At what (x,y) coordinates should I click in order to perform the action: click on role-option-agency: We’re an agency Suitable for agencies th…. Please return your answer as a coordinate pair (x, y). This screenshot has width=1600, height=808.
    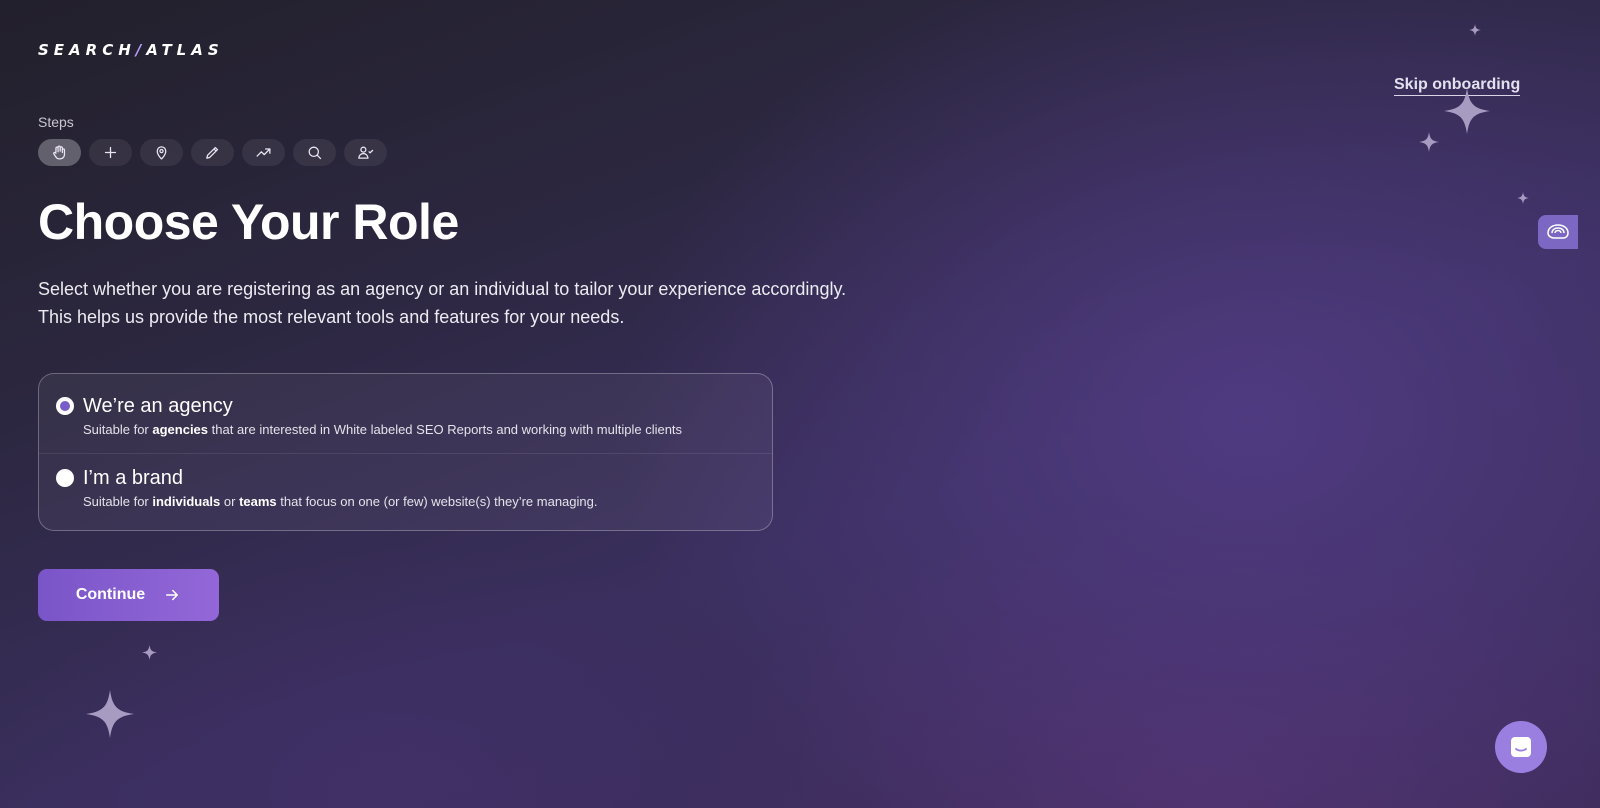
    Looking at the image, I should click on (405, 413).